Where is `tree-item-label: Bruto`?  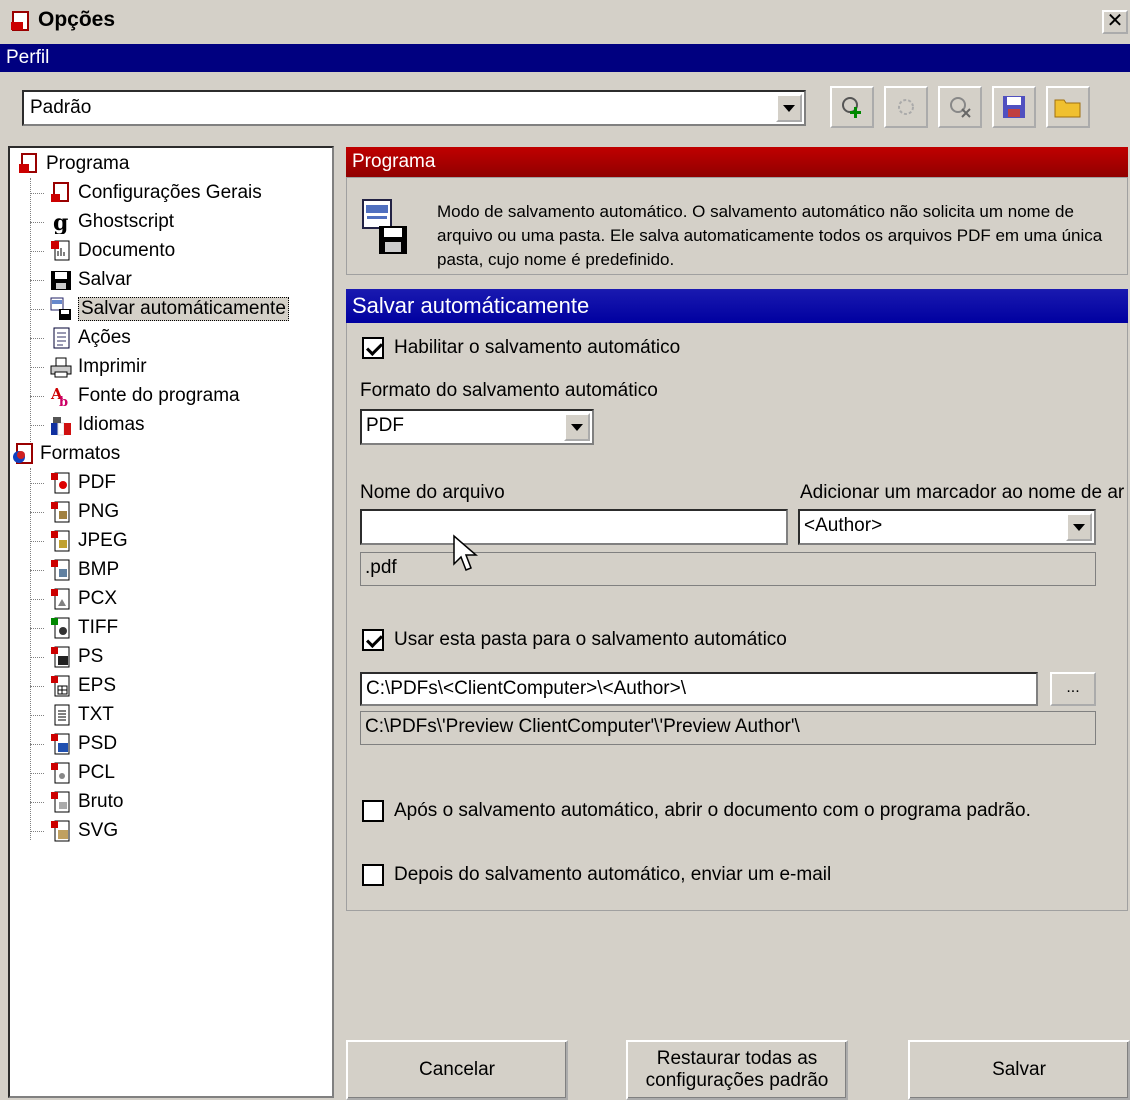 tree-item-label: Bruto is located at coordinates (101, 801).